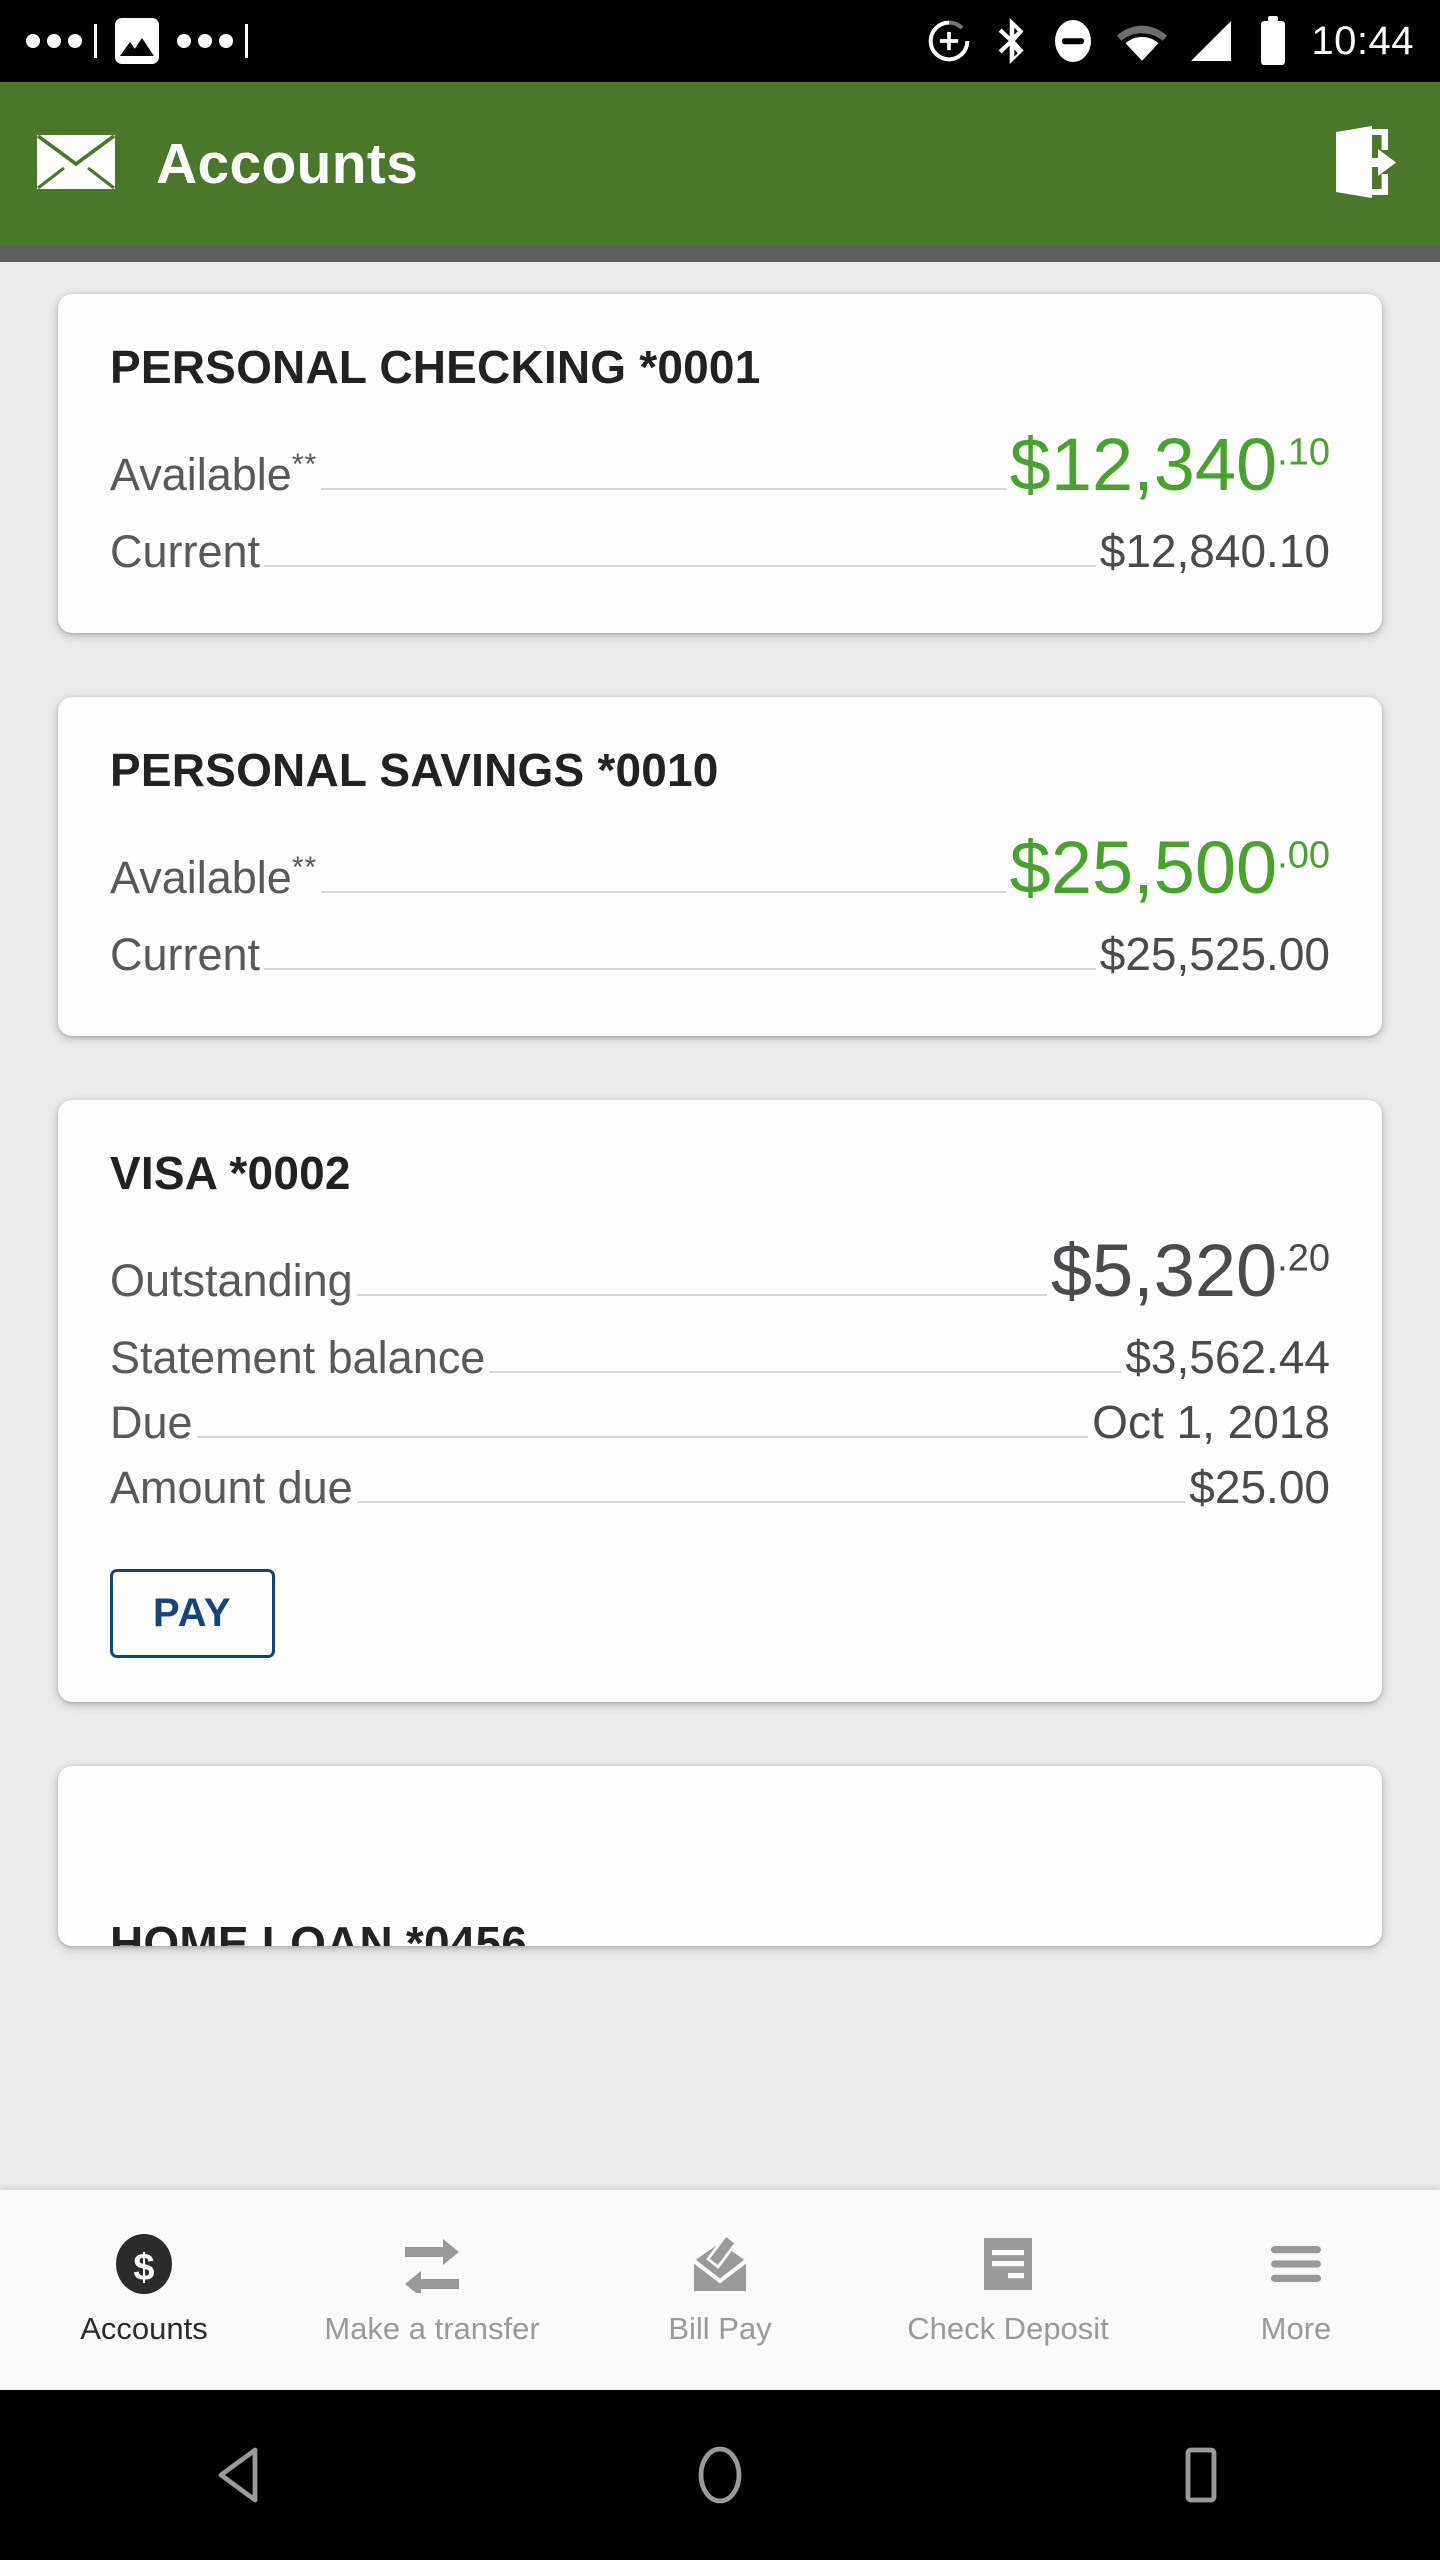 The height and width of the screenshot is (2560, 1440). I want to click on tab-label: Make a transfer, so click(432, 2328).